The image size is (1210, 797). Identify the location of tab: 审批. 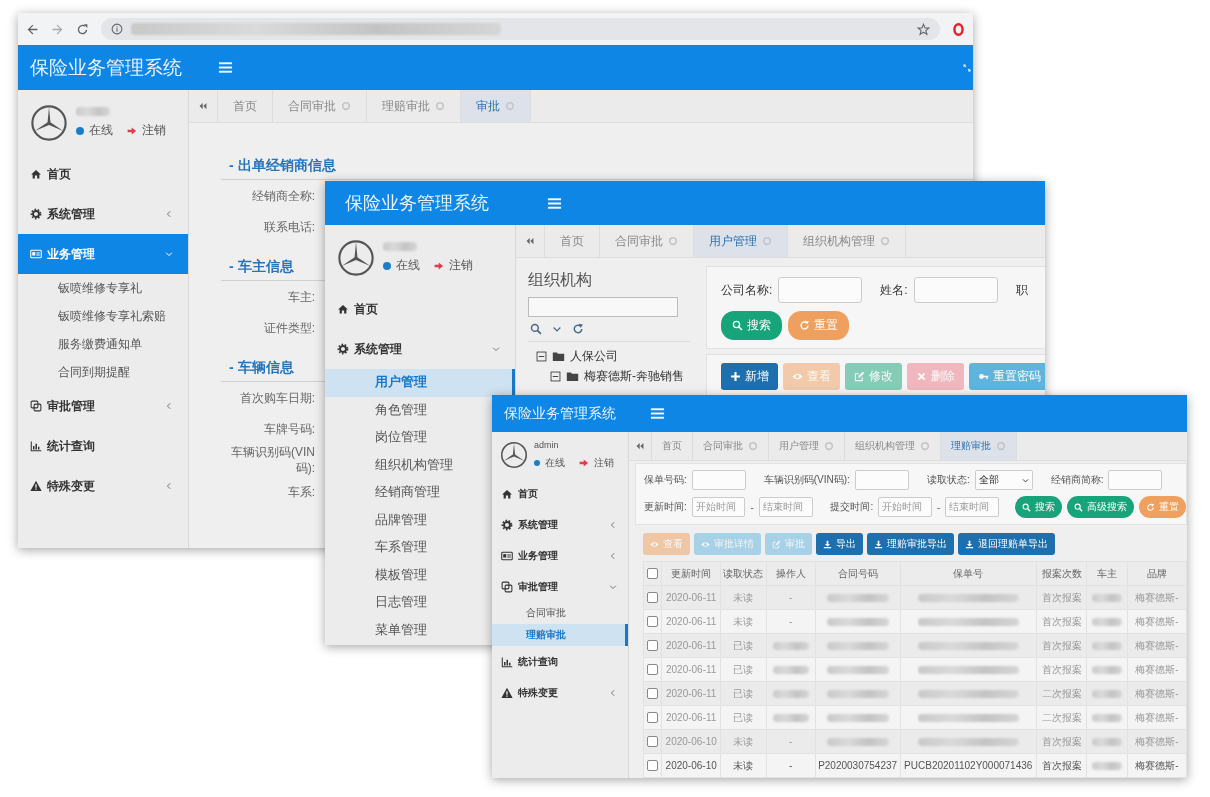
(496, 106).